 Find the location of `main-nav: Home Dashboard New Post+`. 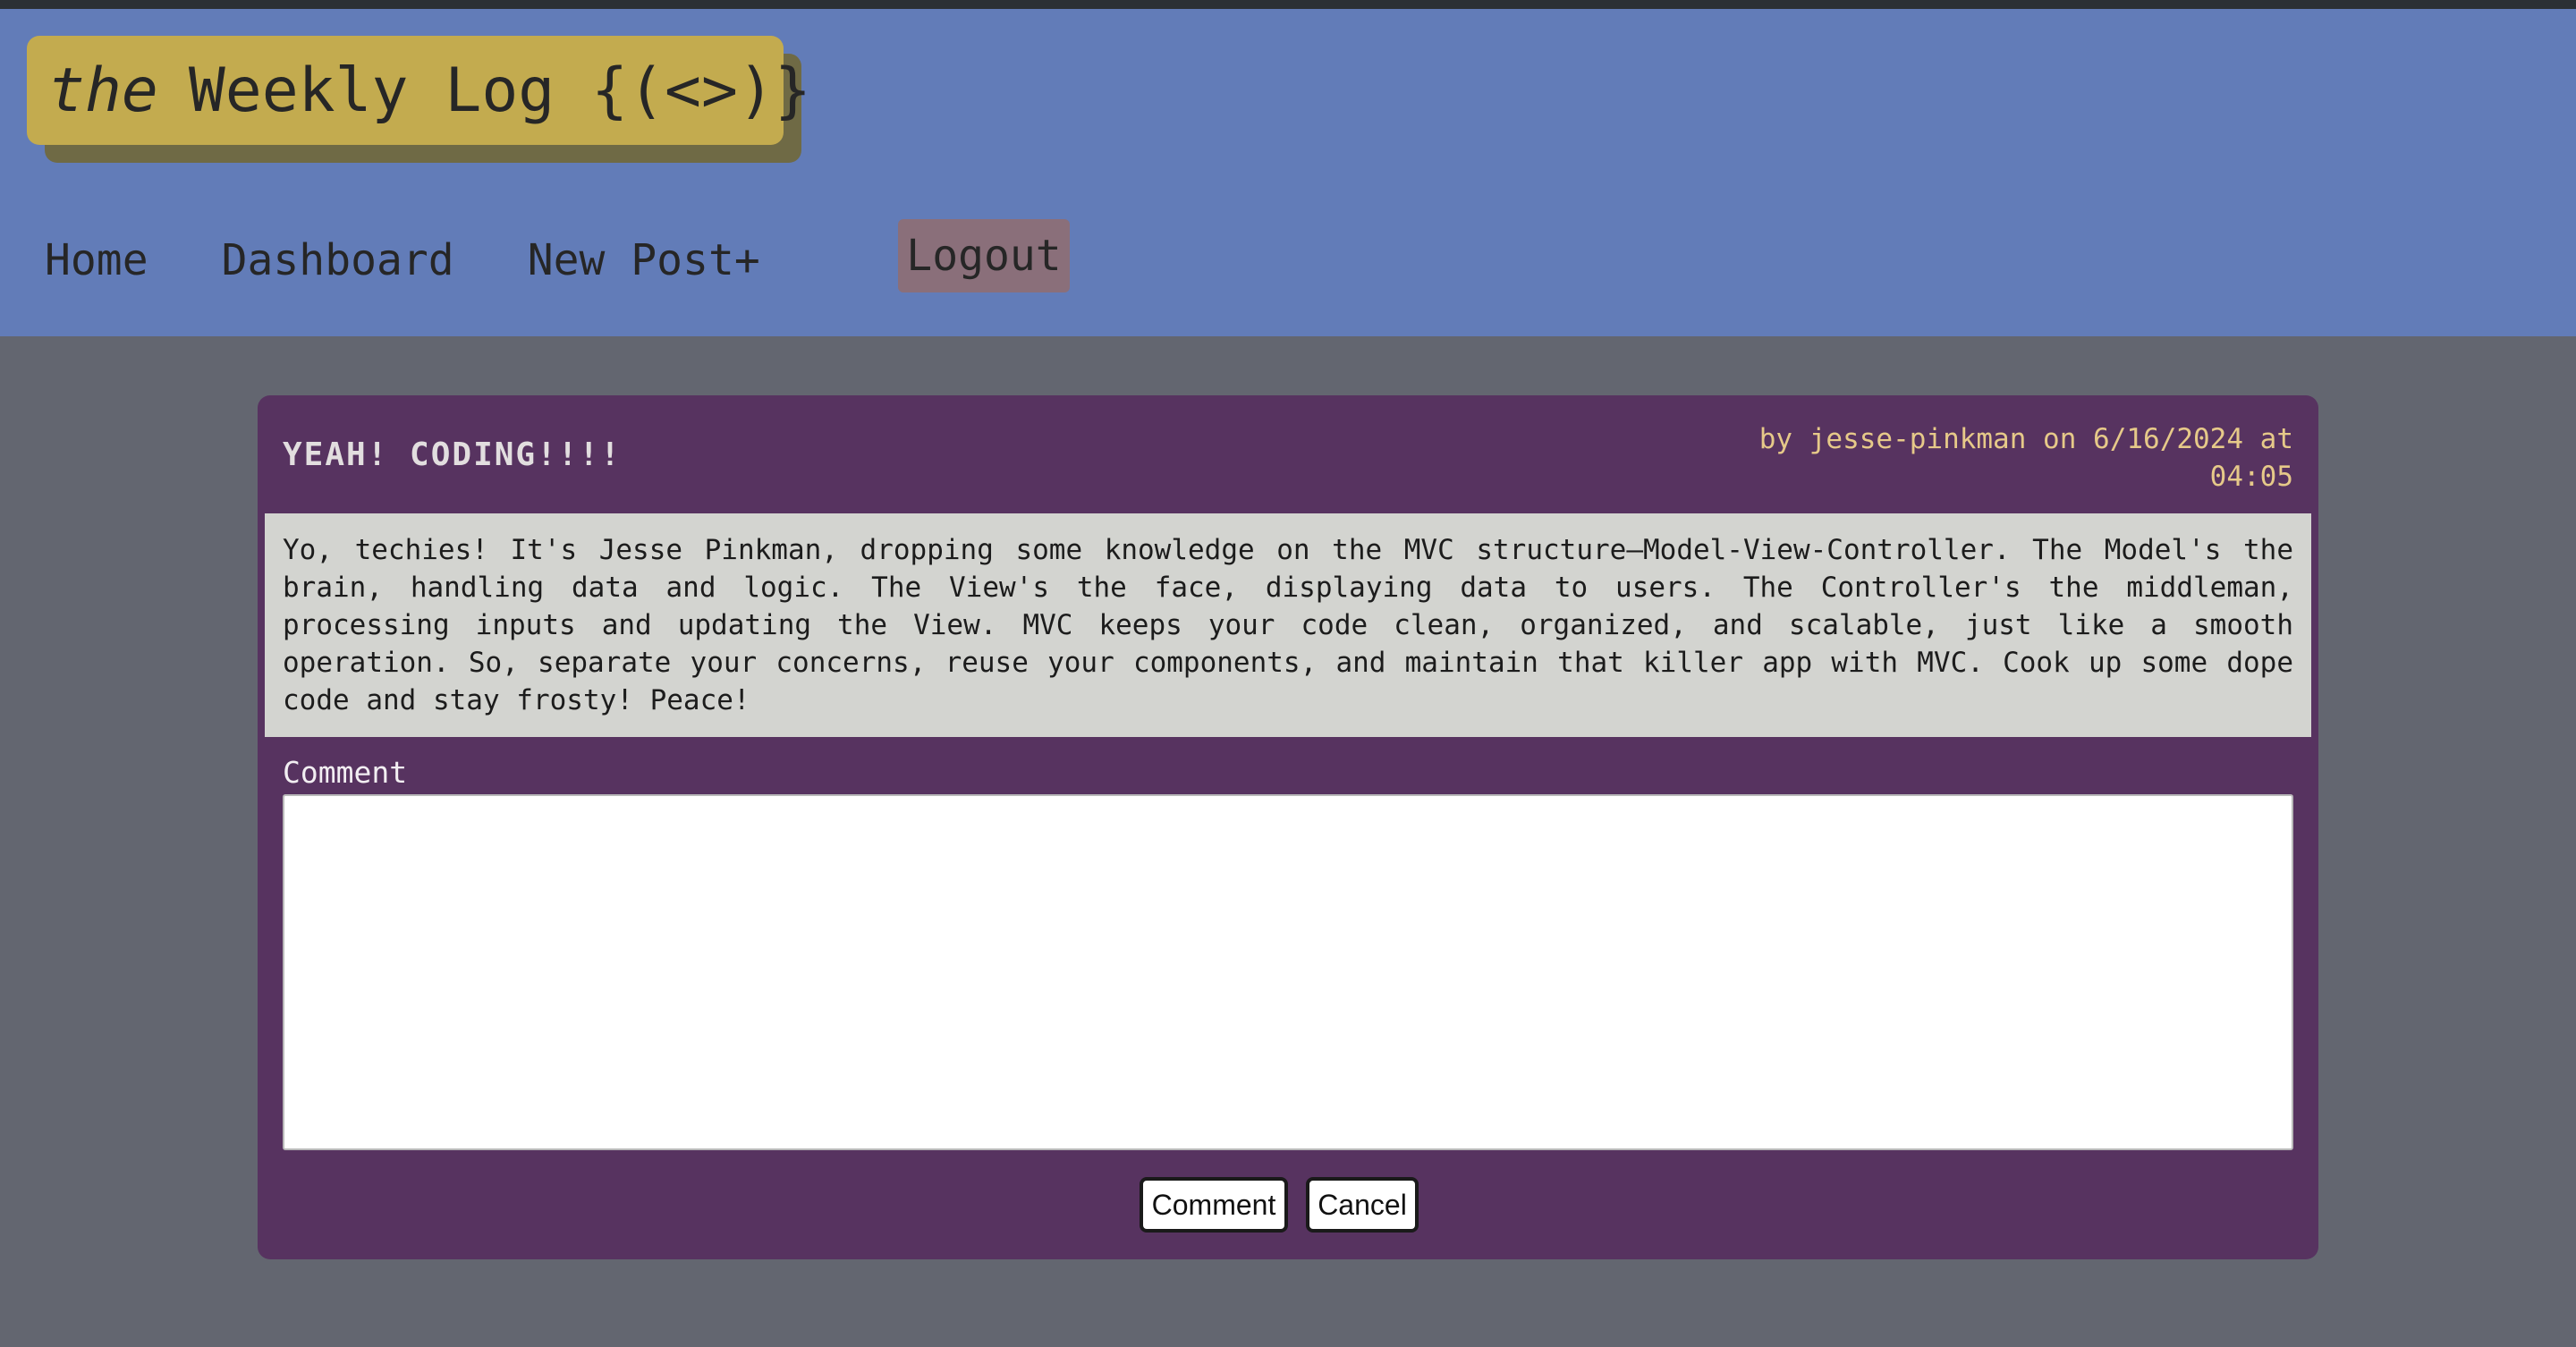

main-nav: Home Dashboard New Post+ is located at coordinates (439, 260).